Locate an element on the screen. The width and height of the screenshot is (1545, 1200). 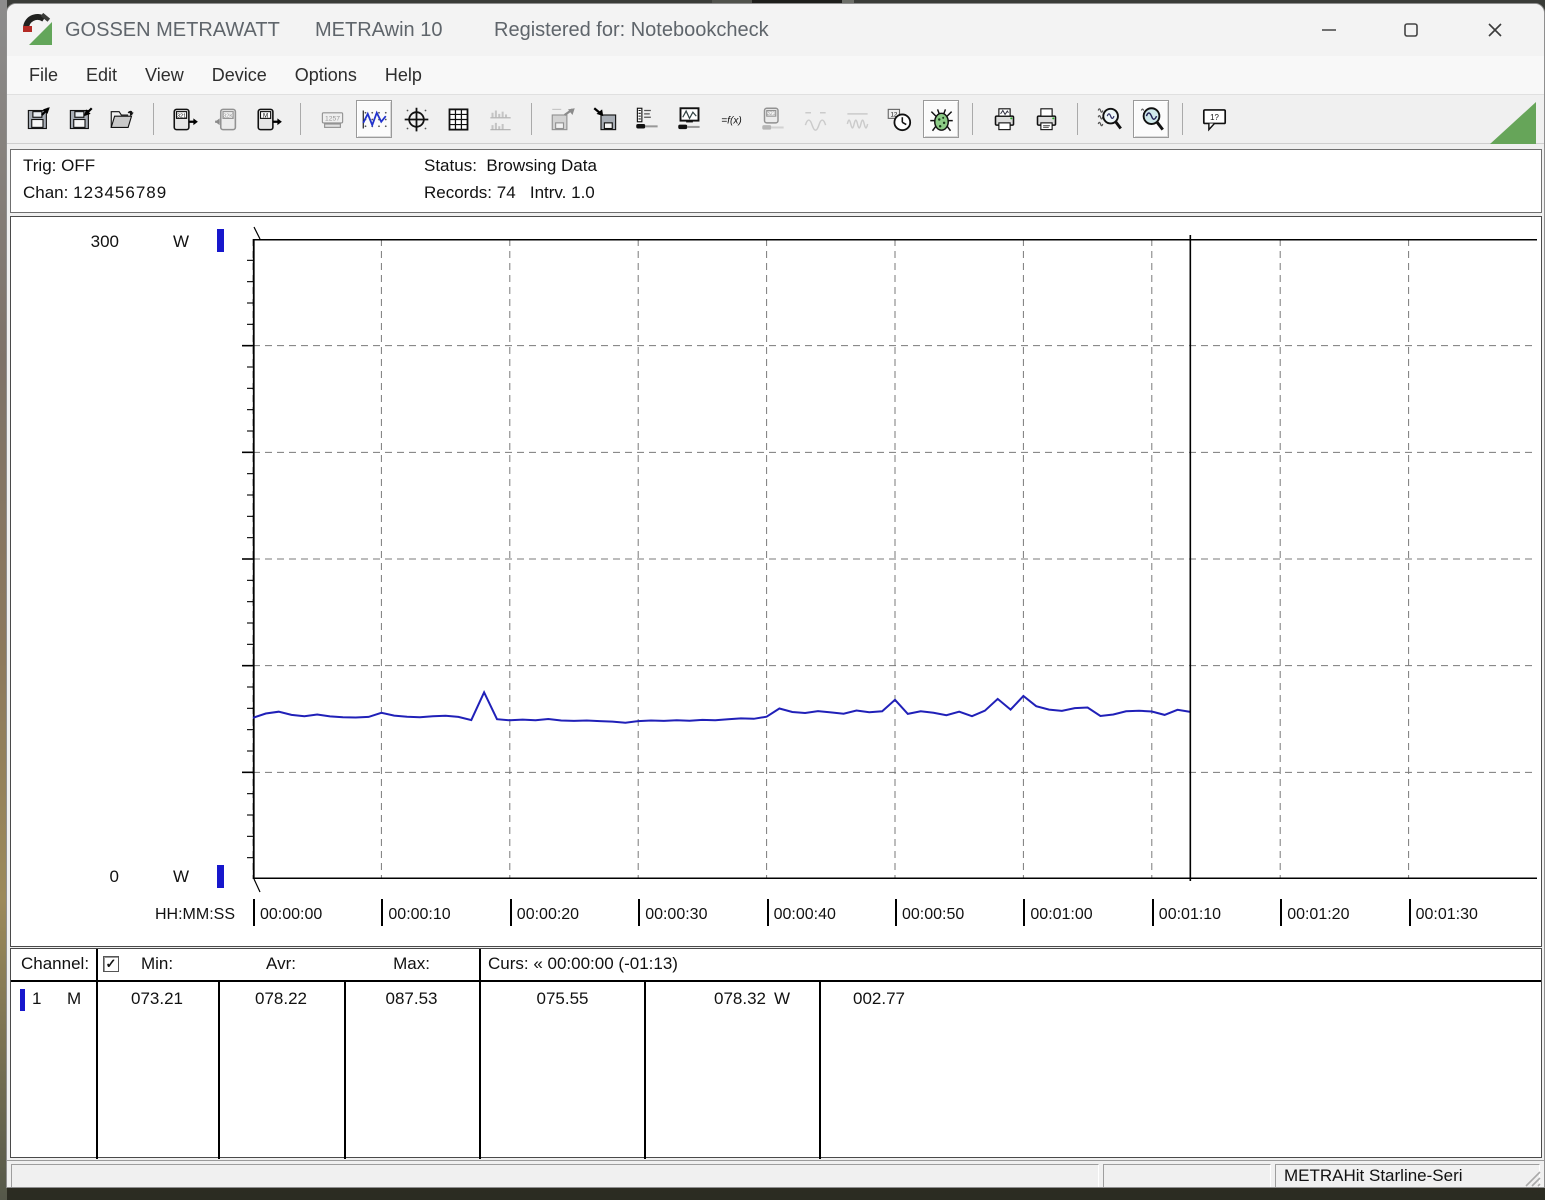
save-as-button is located at coordinates (80, 119).